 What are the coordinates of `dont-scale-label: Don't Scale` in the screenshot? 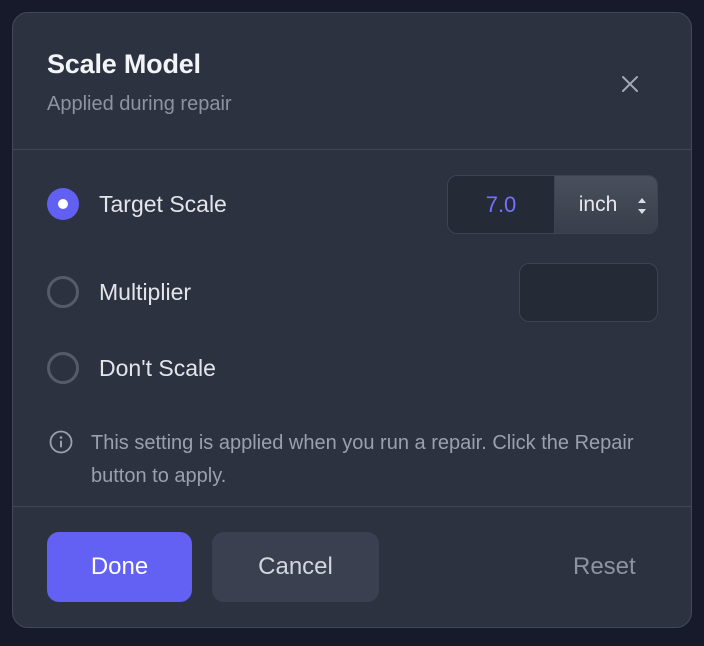 It's located at (157, 367).